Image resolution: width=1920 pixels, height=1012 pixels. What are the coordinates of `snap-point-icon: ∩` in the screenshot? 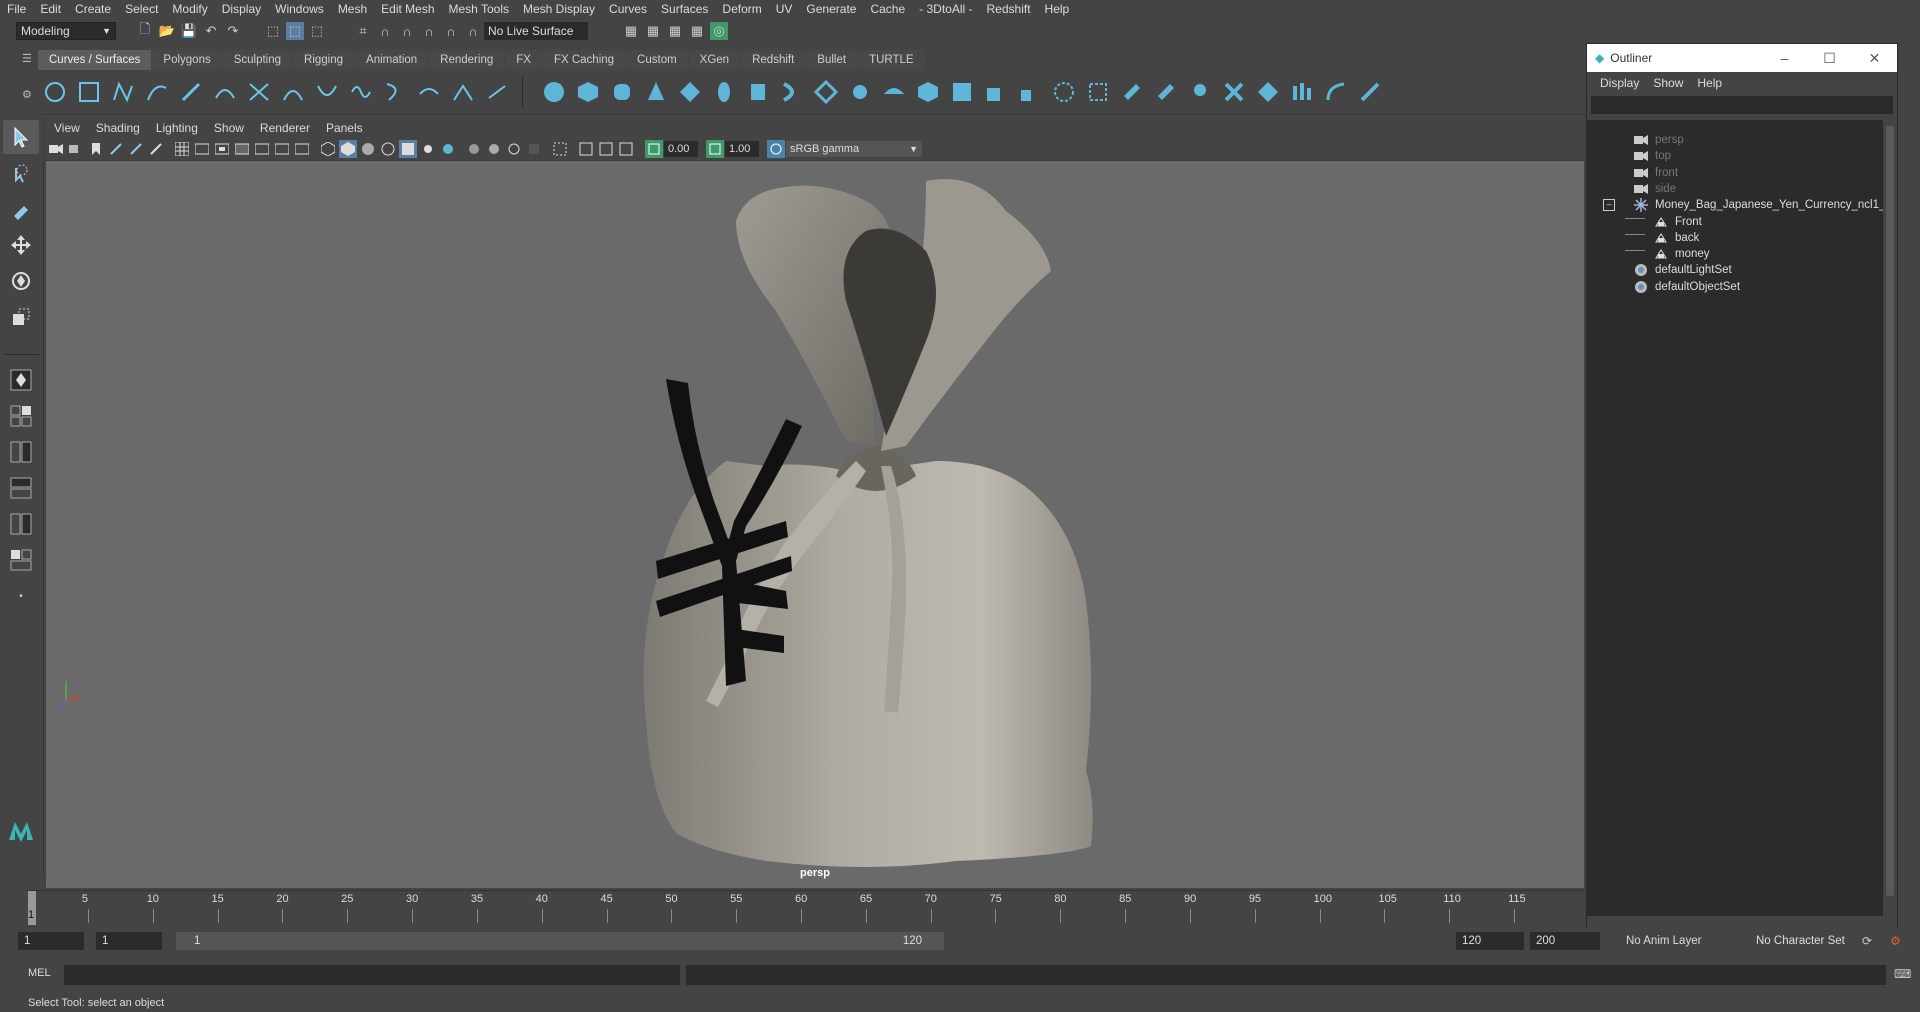 It's located at (407, 31).